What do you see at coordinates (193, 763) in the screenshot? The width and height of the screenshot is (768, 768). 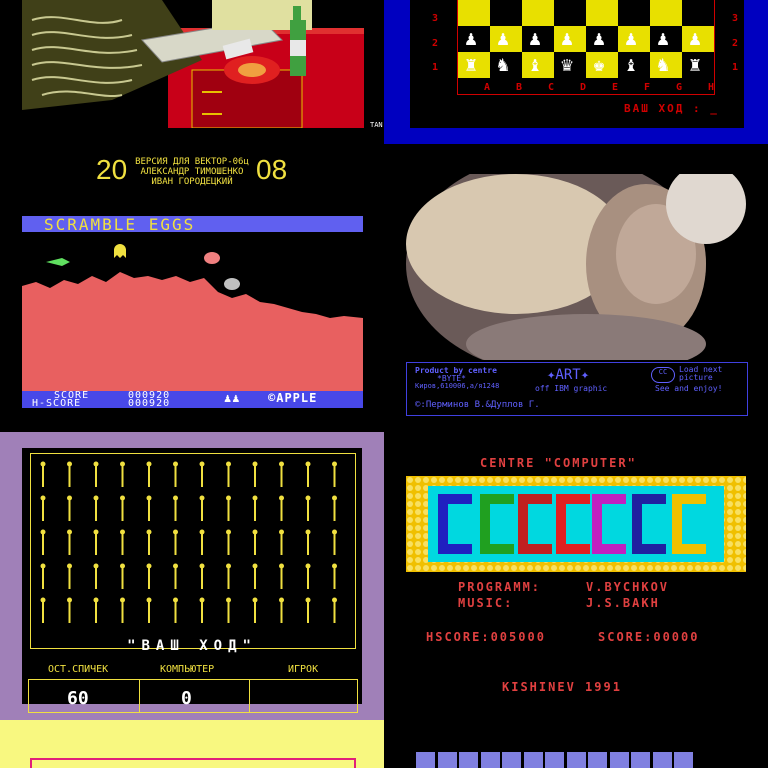 I see `partial-frame` at bounding box center [193, 763].